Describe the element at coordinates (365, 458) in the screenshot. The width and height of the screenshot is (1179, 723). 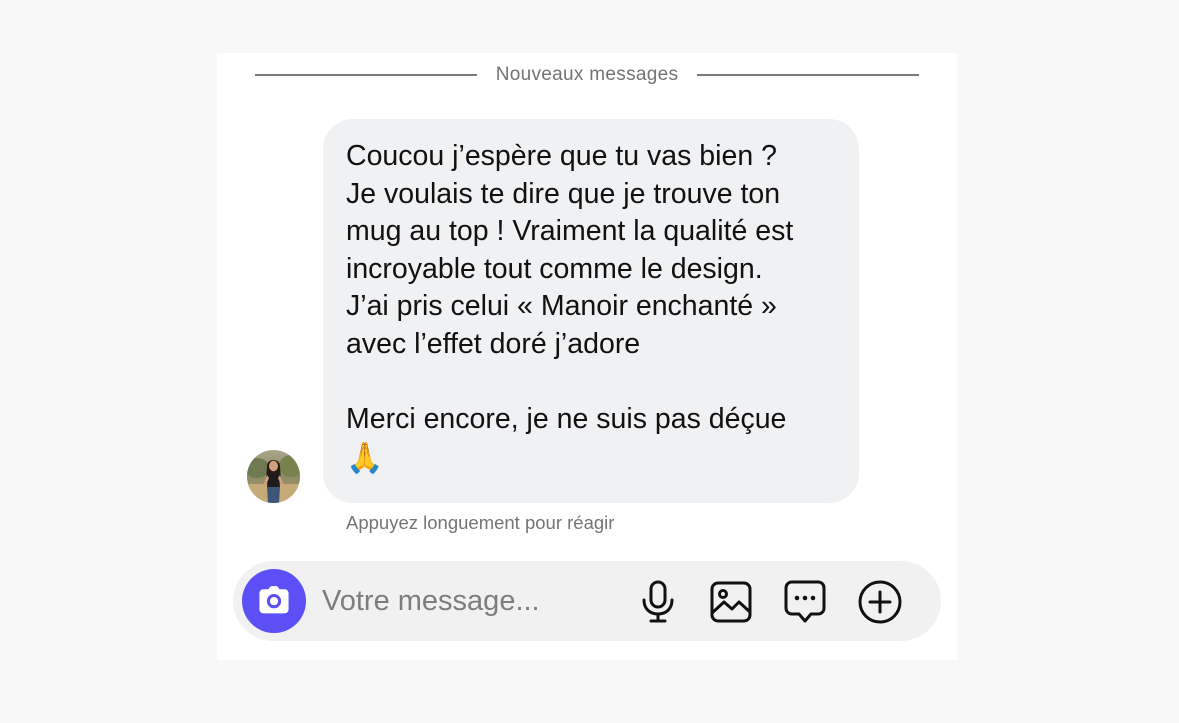
I see `pray-emoji: 🙏` at that location.